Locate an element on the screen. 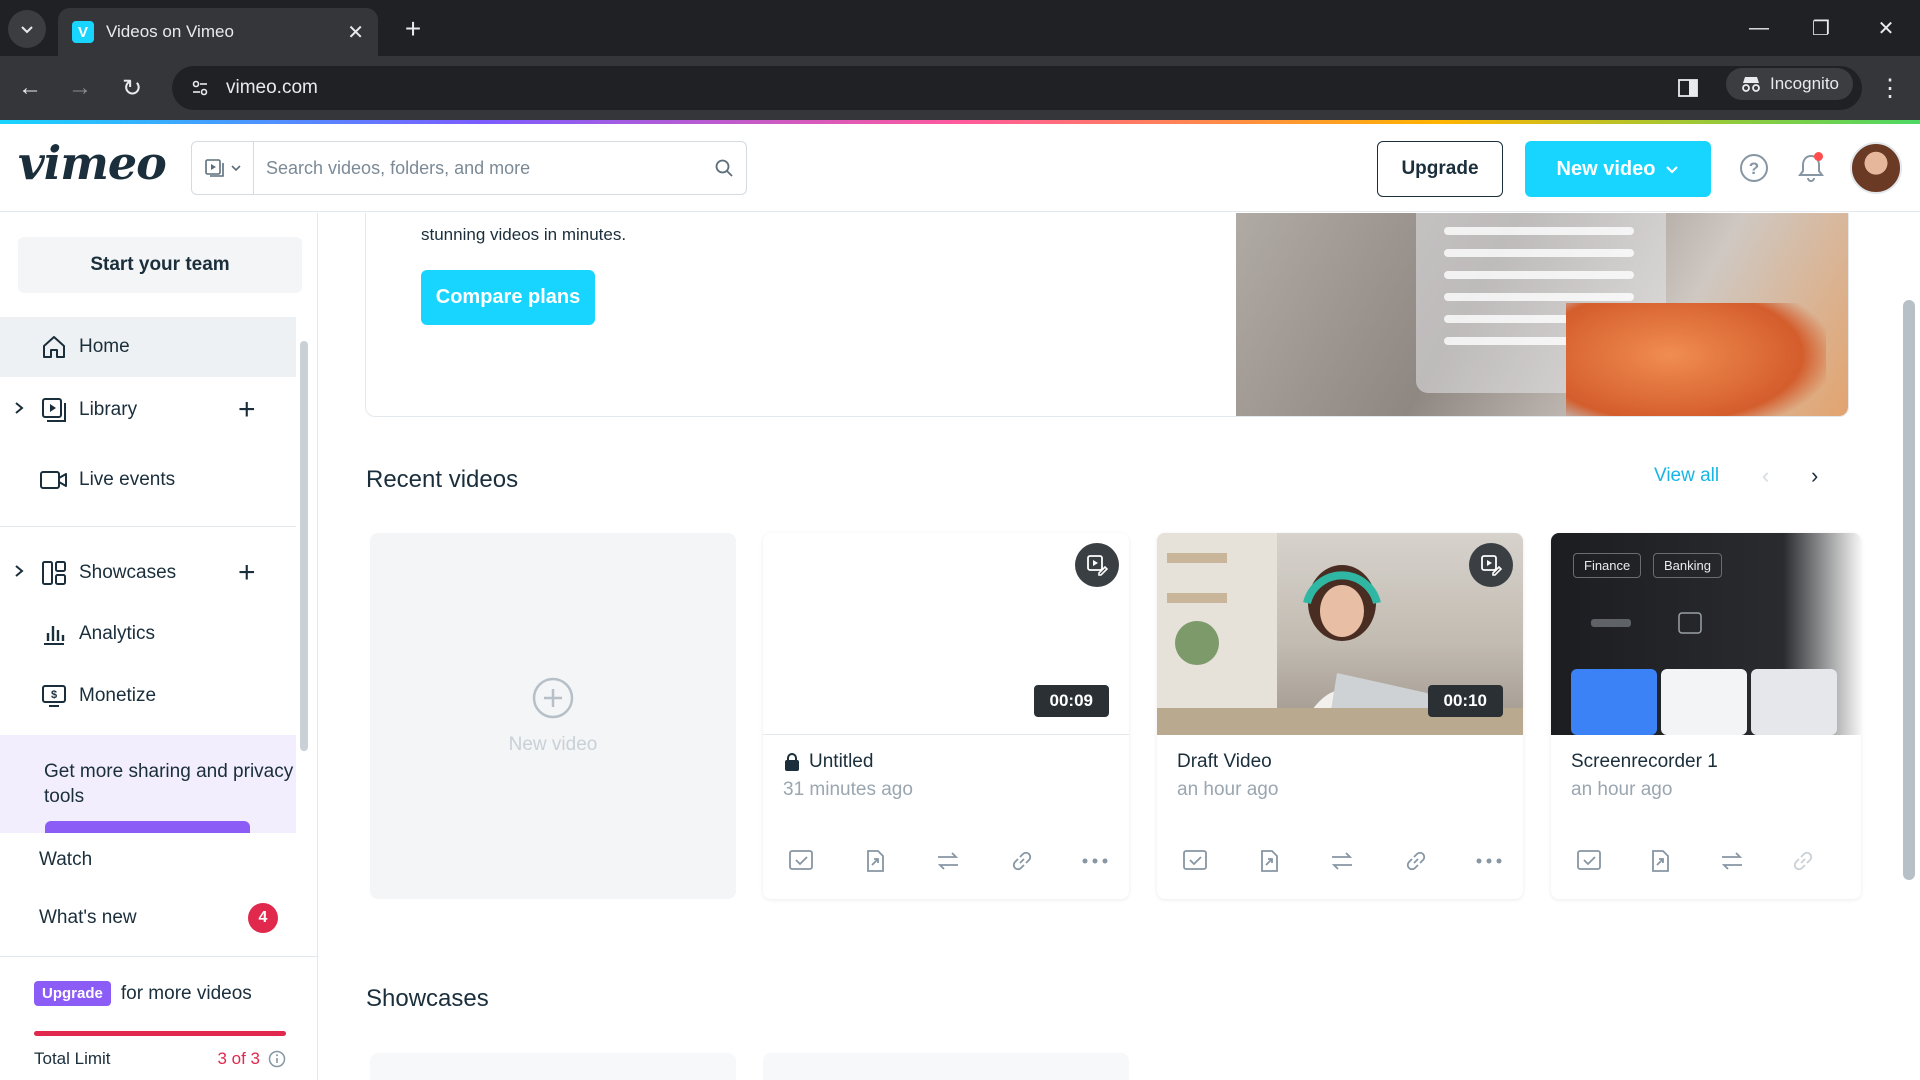 This screenshot has width=1920, height=1080. notifications-bell-icon is located at coordinates (1811, 168).